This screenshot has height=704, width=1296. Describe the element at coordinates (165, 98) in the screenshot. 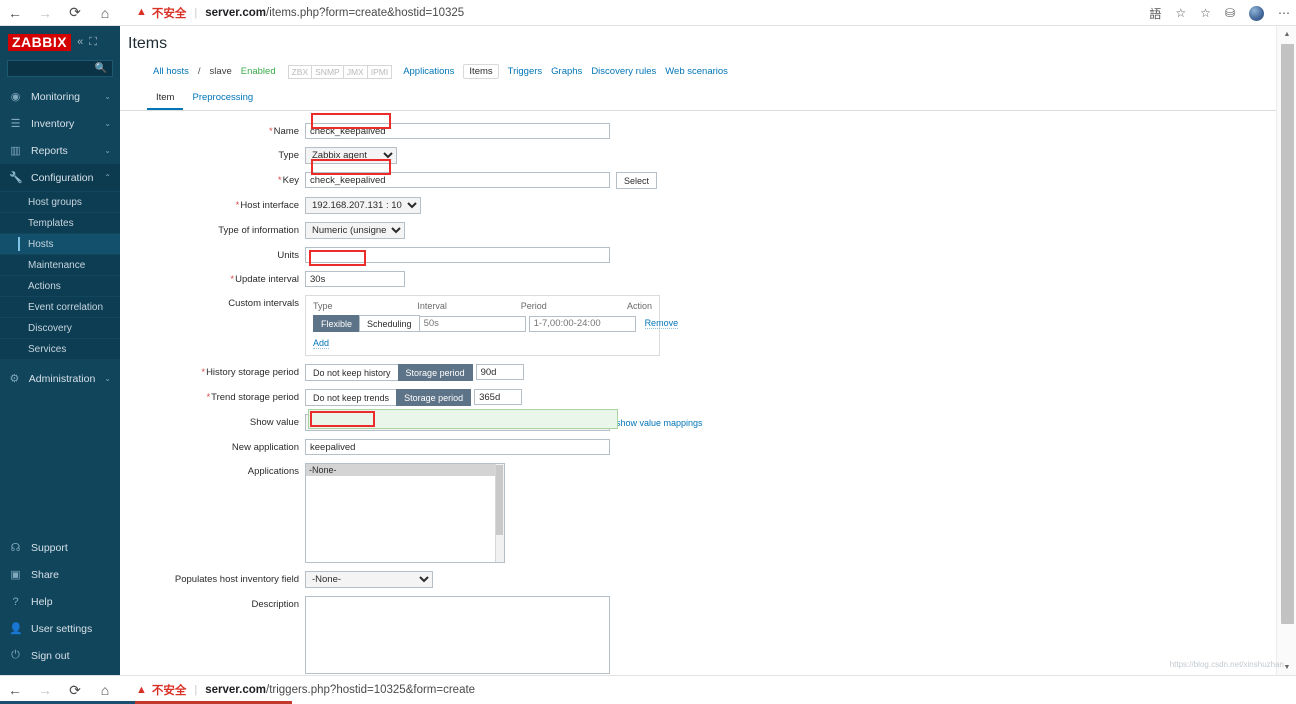

I see `tab-item: Item` at that location.